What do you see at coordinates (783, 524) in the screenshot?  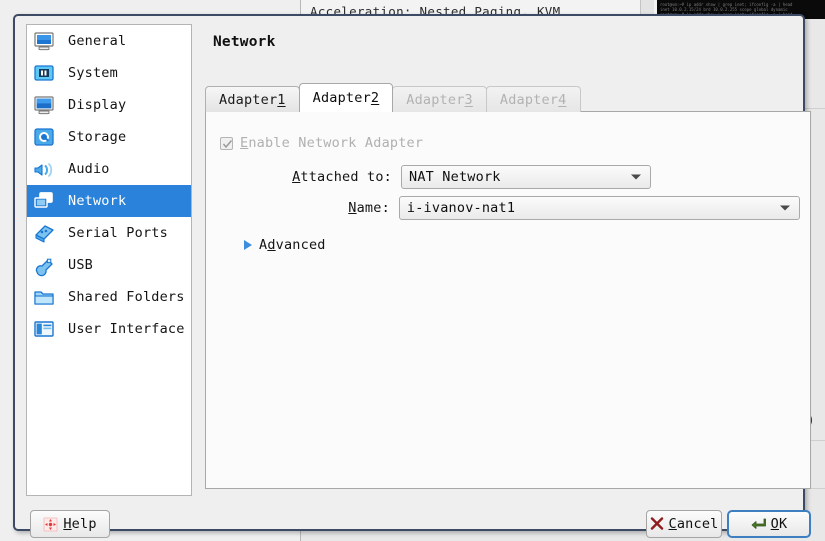 I see `label-text: K` at bounding box center [783, 524].